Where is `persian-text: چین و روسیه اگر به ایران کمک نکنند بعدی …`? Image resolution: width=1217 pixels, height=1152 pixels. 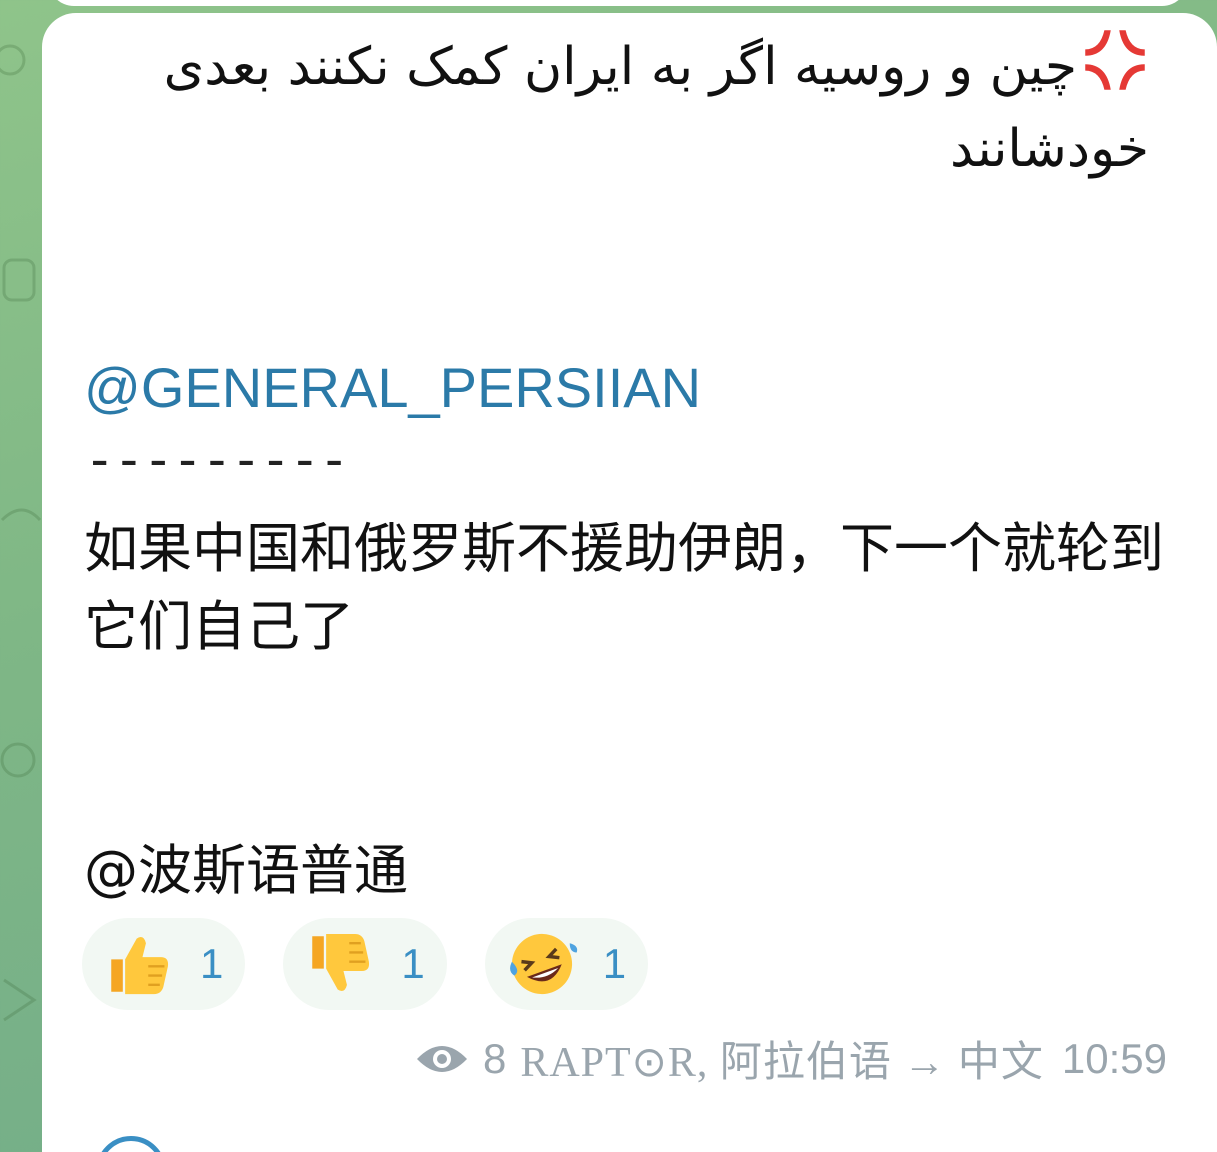 persian-text: چین و روسیه اگر به ایران کمک نکنند بعدی … is located at coordinates (656, 108).